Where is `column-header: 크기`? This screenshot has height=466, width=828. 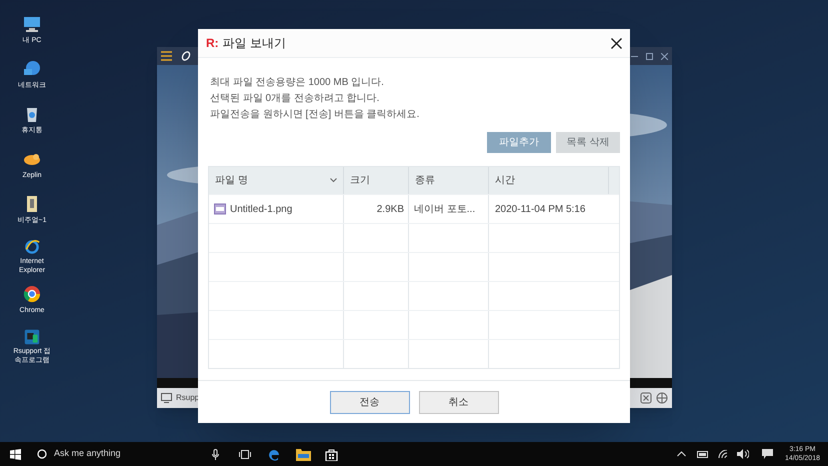 column-header: 크기 is located at coordinates (376, 180).